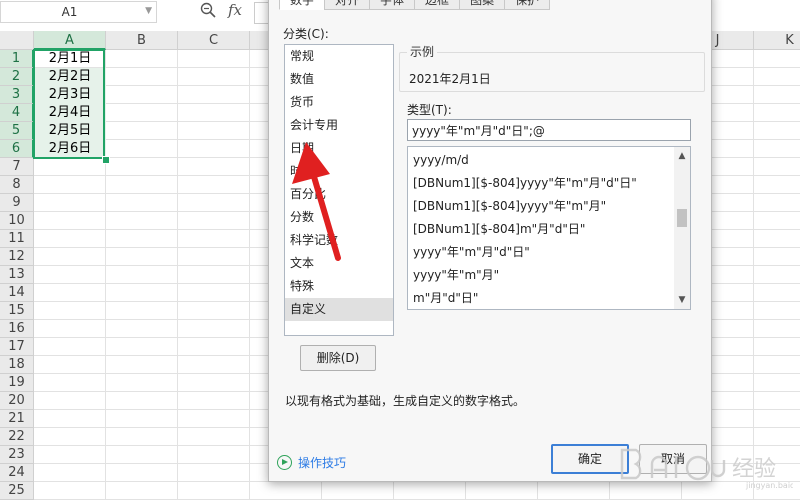  Describe the element at coordinates (208, 12) in the screenshot. I see `zoom-icon` at that location.